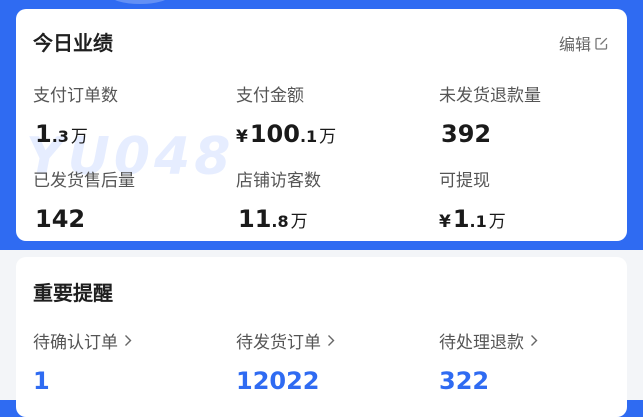 The image size is (643, 417). What do you see at coordinates (278, 199) in the screenshot?
I see `metric-store-visitors: 店铺访客数 11.8 万` at bounding box center [278, 199].